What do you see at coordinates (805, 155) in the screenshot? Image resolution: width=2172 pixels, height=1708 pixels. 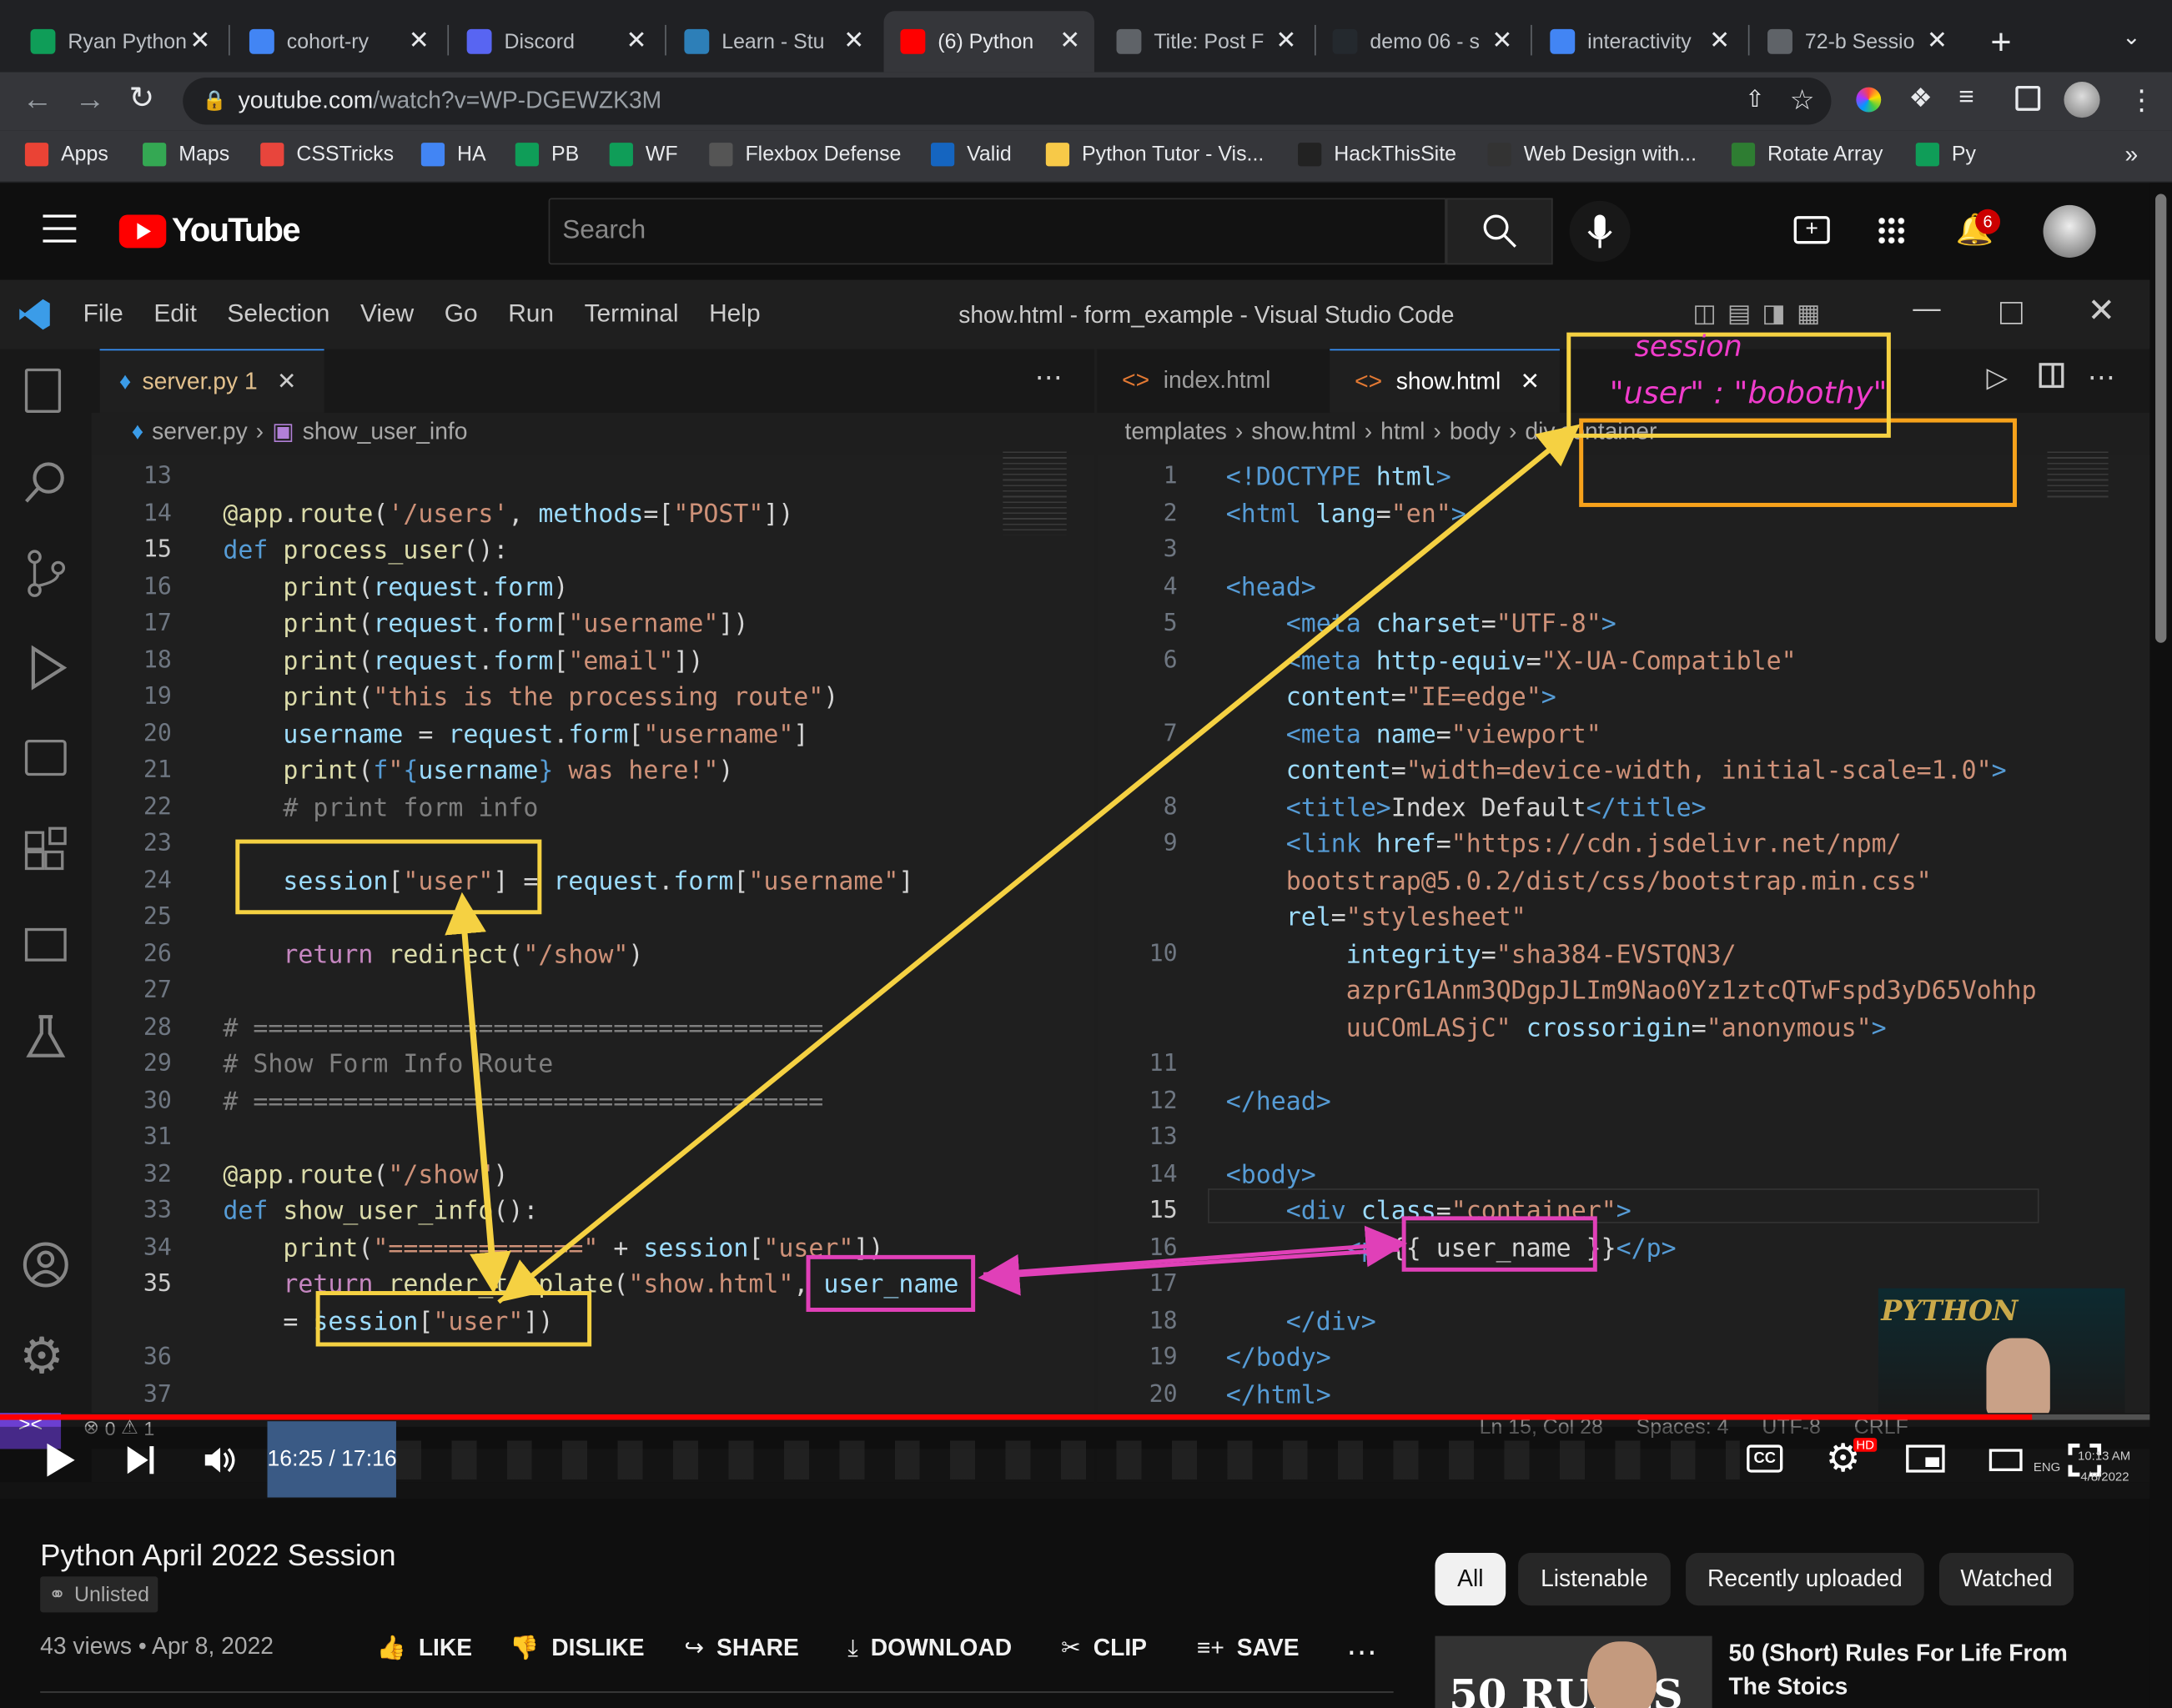 I see `bookmark-item: Flexbox Defense` at bounding box center [805, 155].